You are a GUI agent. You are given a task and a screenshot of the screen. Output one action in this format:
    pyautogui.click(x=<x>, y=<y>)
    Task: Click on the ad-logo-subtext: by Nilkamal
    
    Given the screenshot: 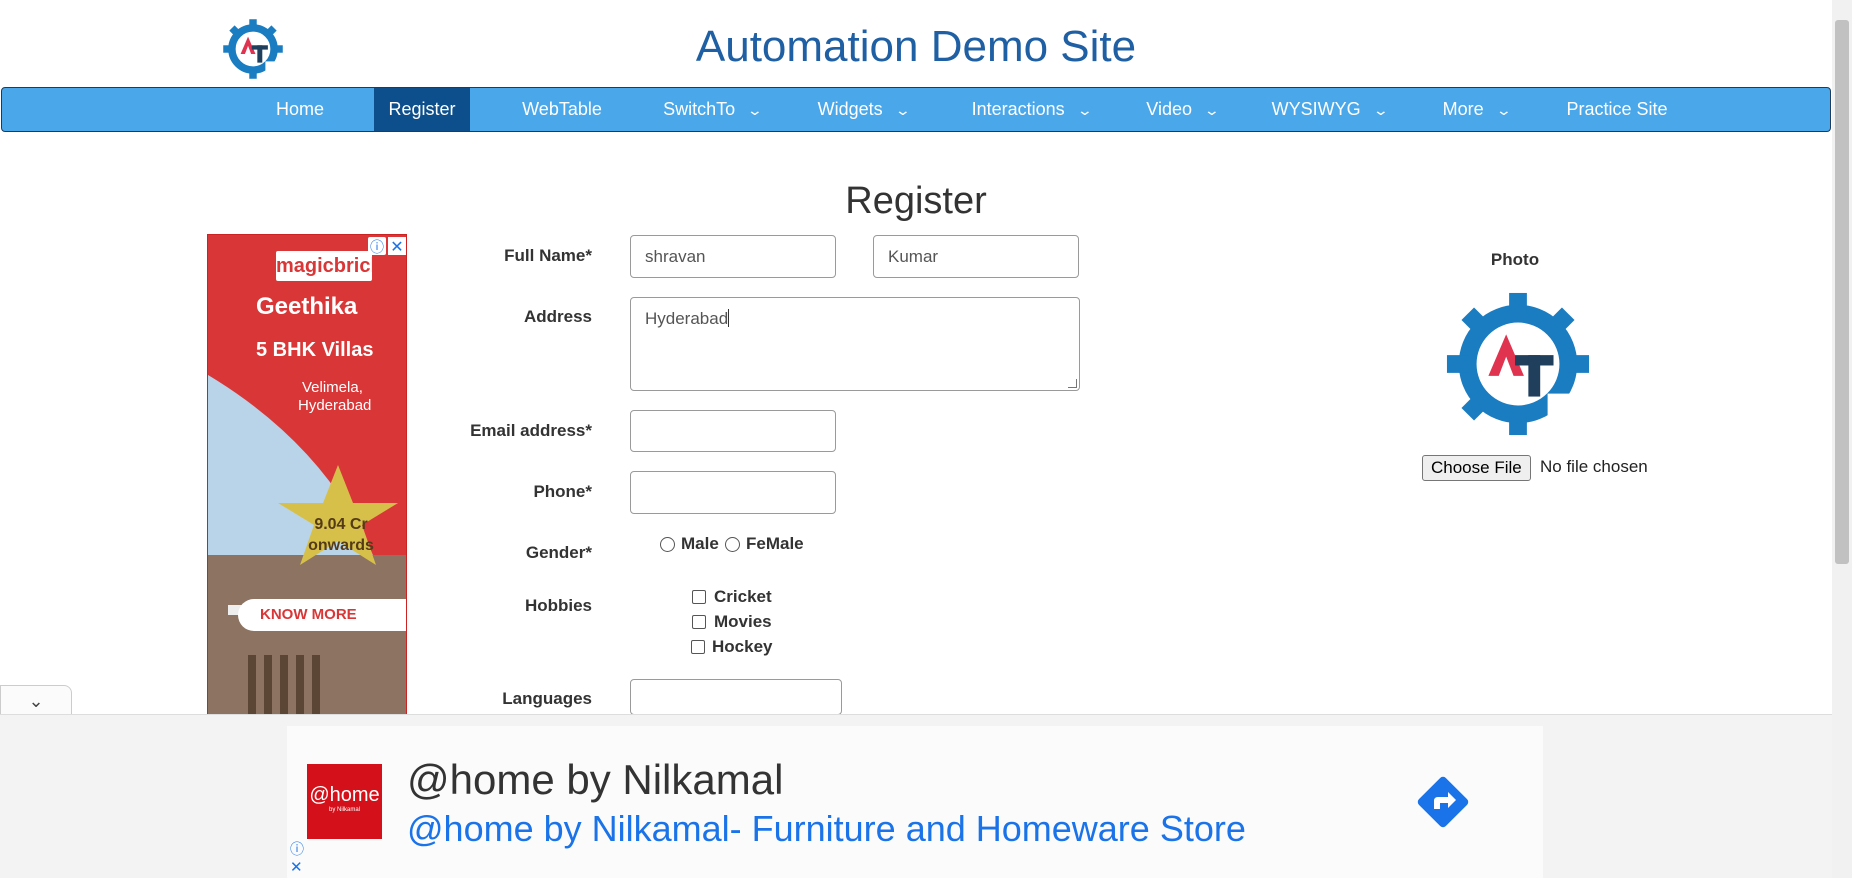 What is the action you would take?
    pyautogui.click(x=344, y=810)
    